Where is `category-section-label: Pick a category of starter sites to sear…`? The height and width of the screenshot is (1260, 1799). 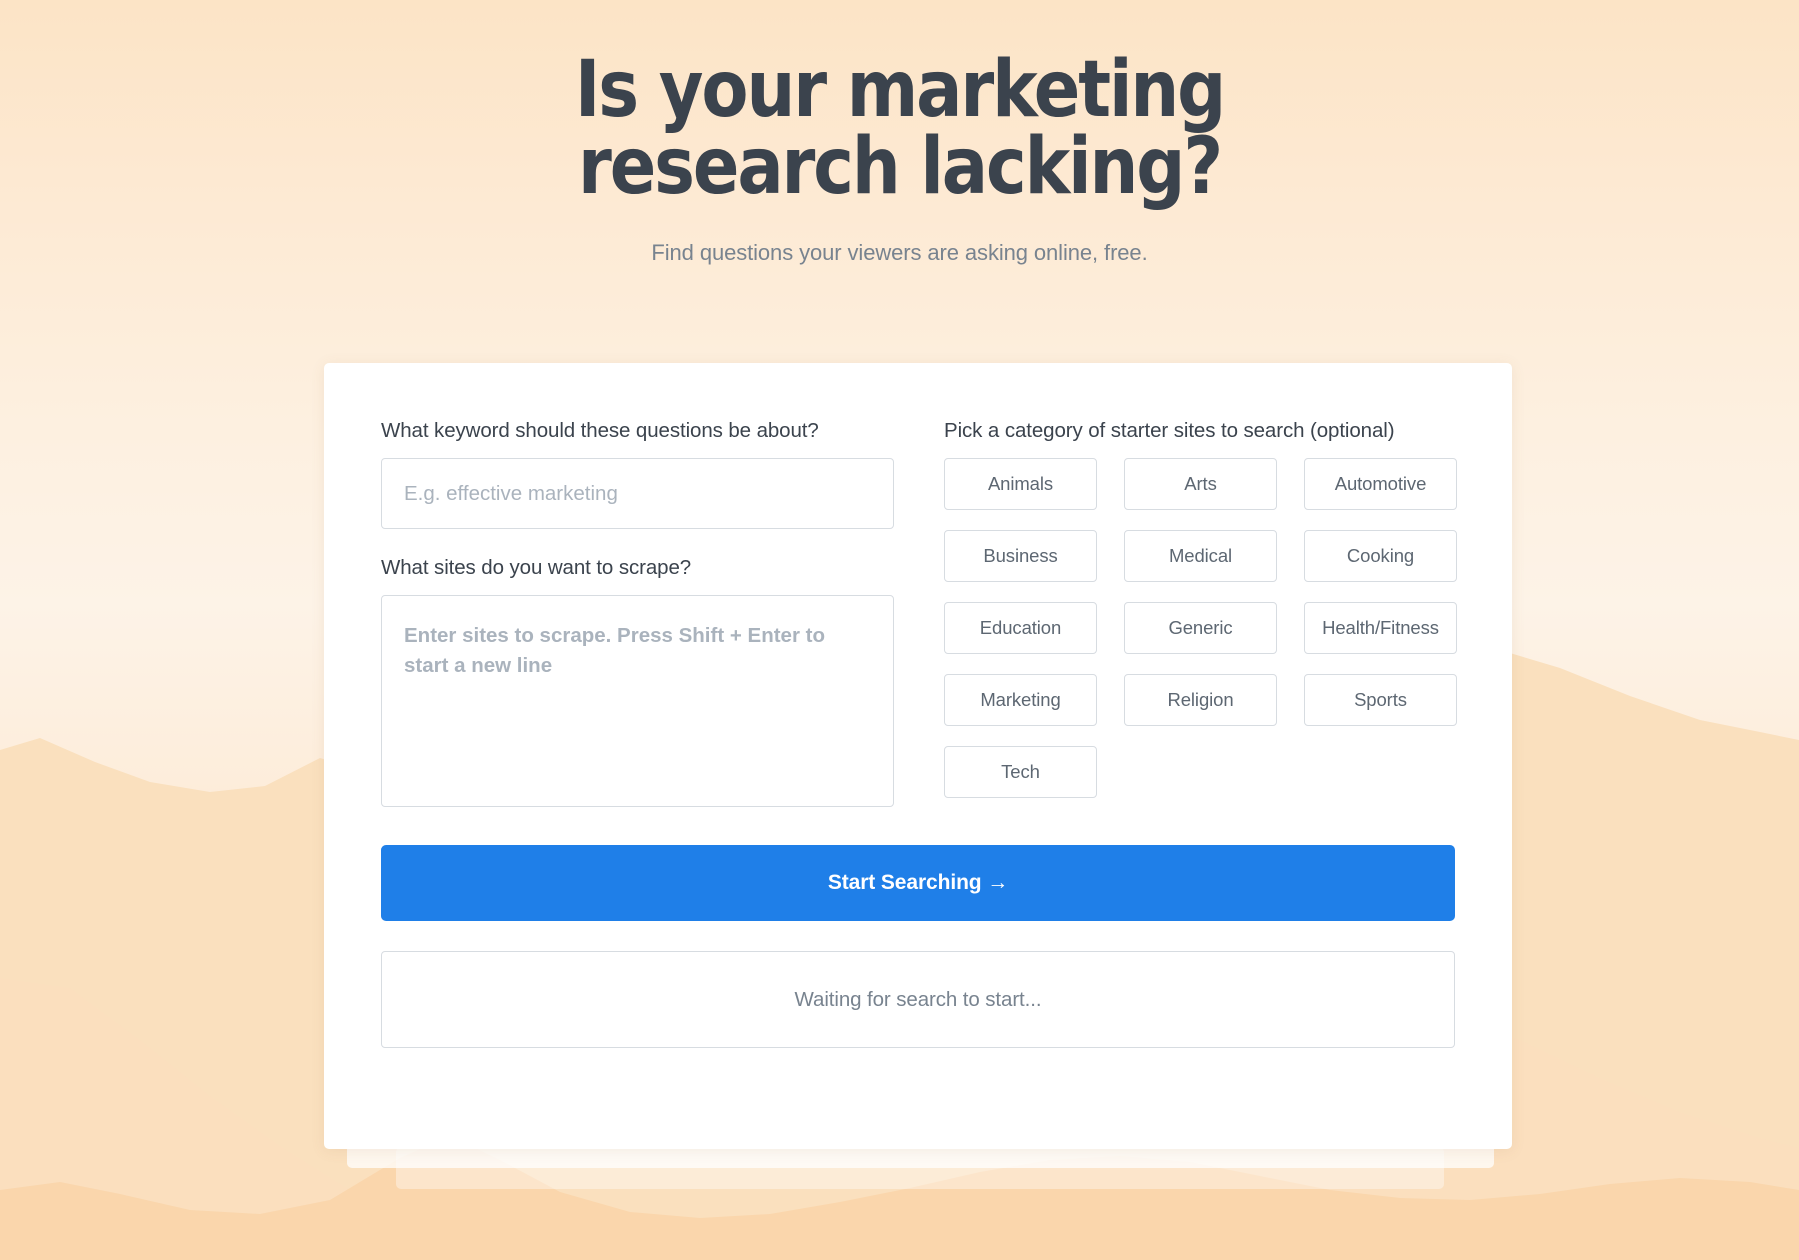 category-section-label: Pick a category of starter sites to sear… is located at coordinates (1169, 430).